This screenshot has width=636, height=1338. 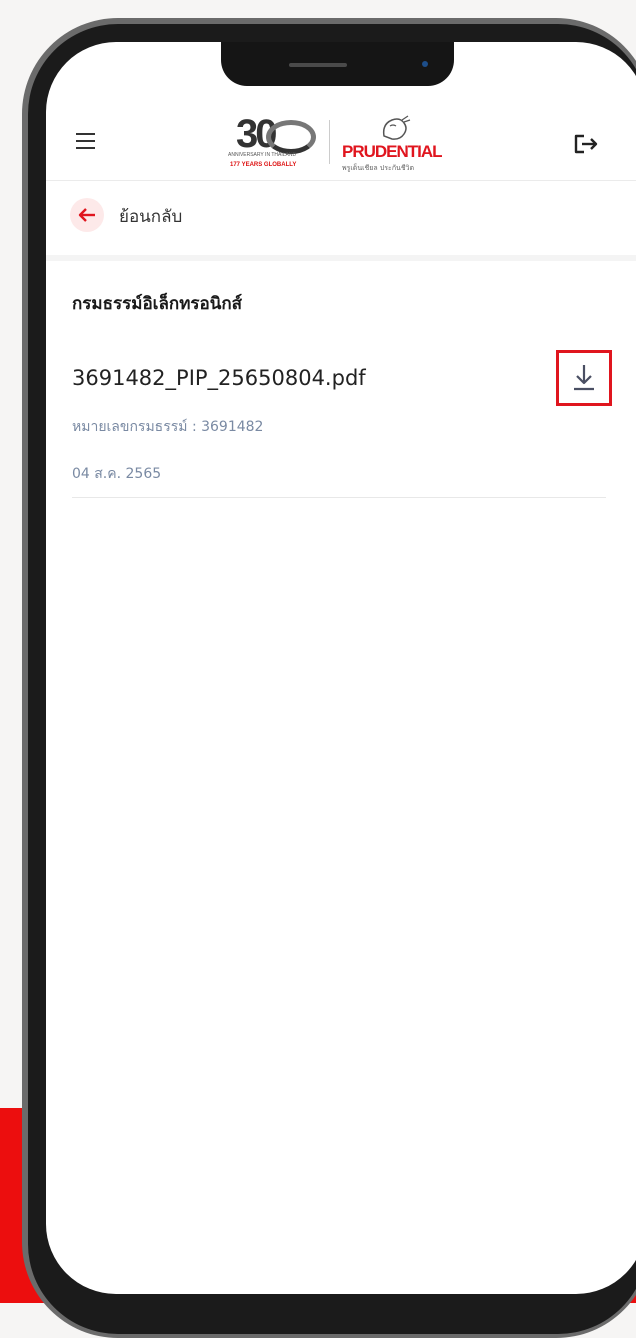 I want to click on file-name: 3691482_PIP_25650804.pdf, so click(x=219, y=378).